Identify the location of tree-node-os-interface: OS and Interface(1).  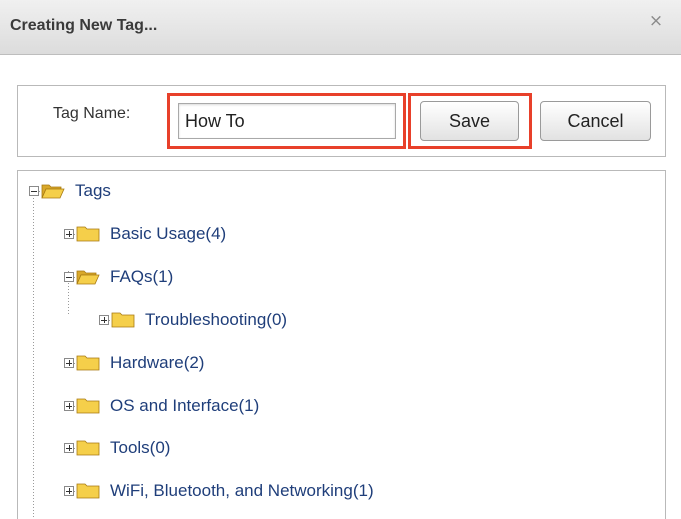
(161, 406).